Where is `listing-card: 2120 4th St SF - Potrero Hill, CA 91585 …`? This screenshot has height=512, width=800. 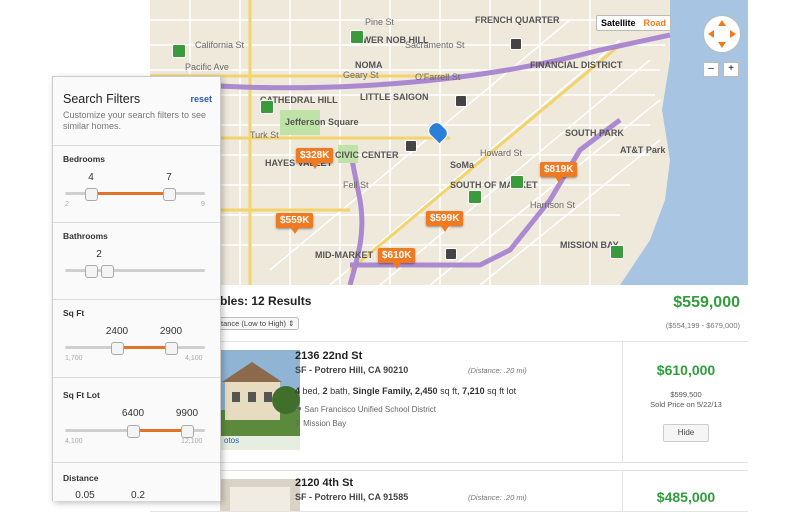 listing-card: 2120 4th St SF - Potrero Hill, CA 91585 … is located at coordinates (449, 491).